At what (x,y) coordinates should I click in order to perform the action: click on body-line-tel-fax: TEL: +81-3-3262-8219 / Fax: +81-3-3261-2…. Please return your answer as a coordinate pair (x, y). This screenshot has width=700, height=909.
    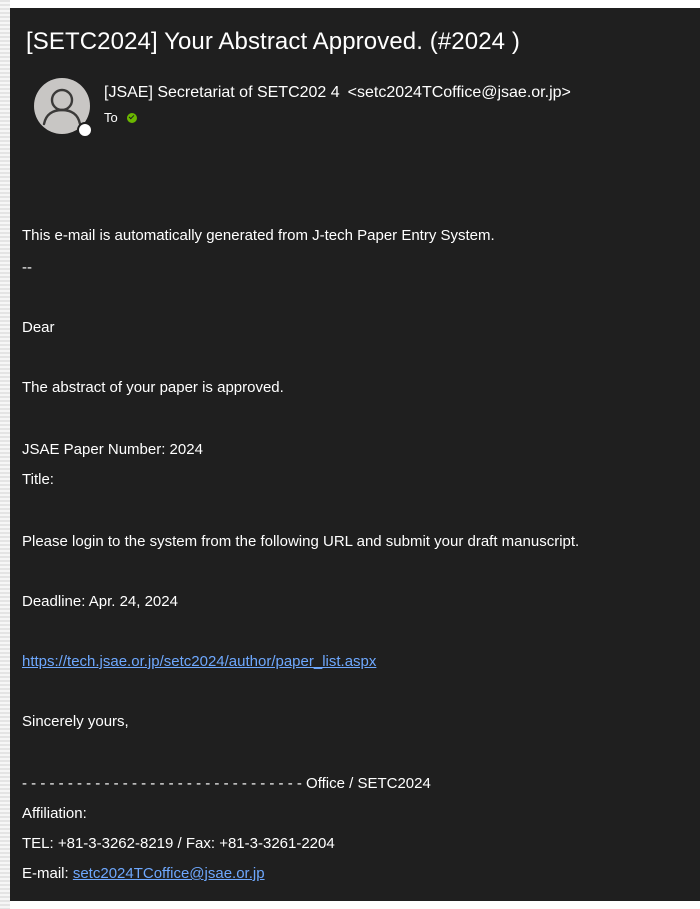
    Looking at the image, I should click on (178, 843).